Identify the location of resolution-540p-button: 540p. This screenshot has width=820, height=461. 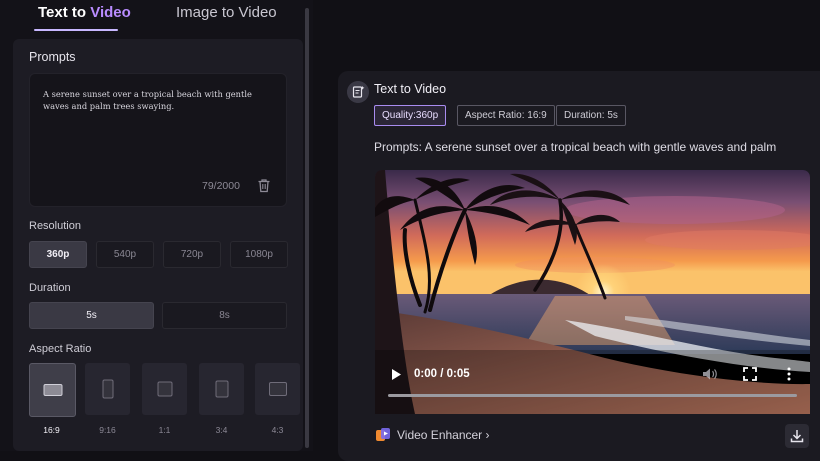
(125, 254).